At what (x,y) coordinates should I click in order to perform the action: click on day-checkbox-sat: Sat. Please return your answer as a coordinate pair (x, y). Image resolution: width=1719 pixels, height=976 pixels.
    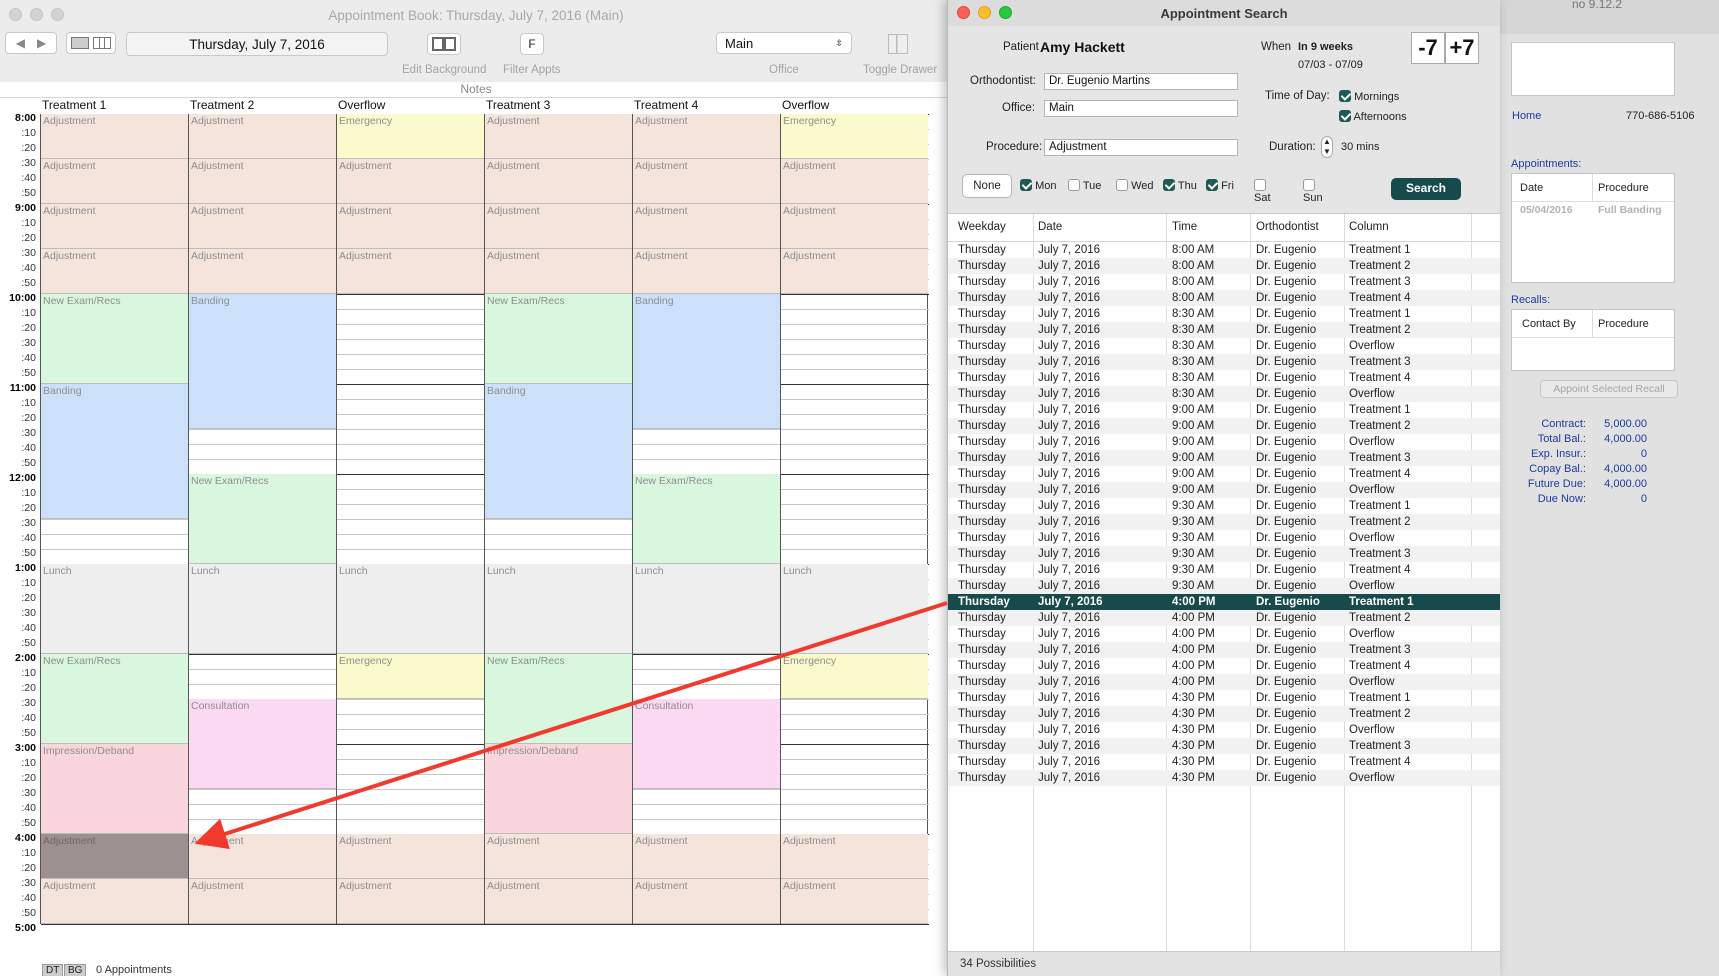
    Looking at the image, I should click on (1267, 191).